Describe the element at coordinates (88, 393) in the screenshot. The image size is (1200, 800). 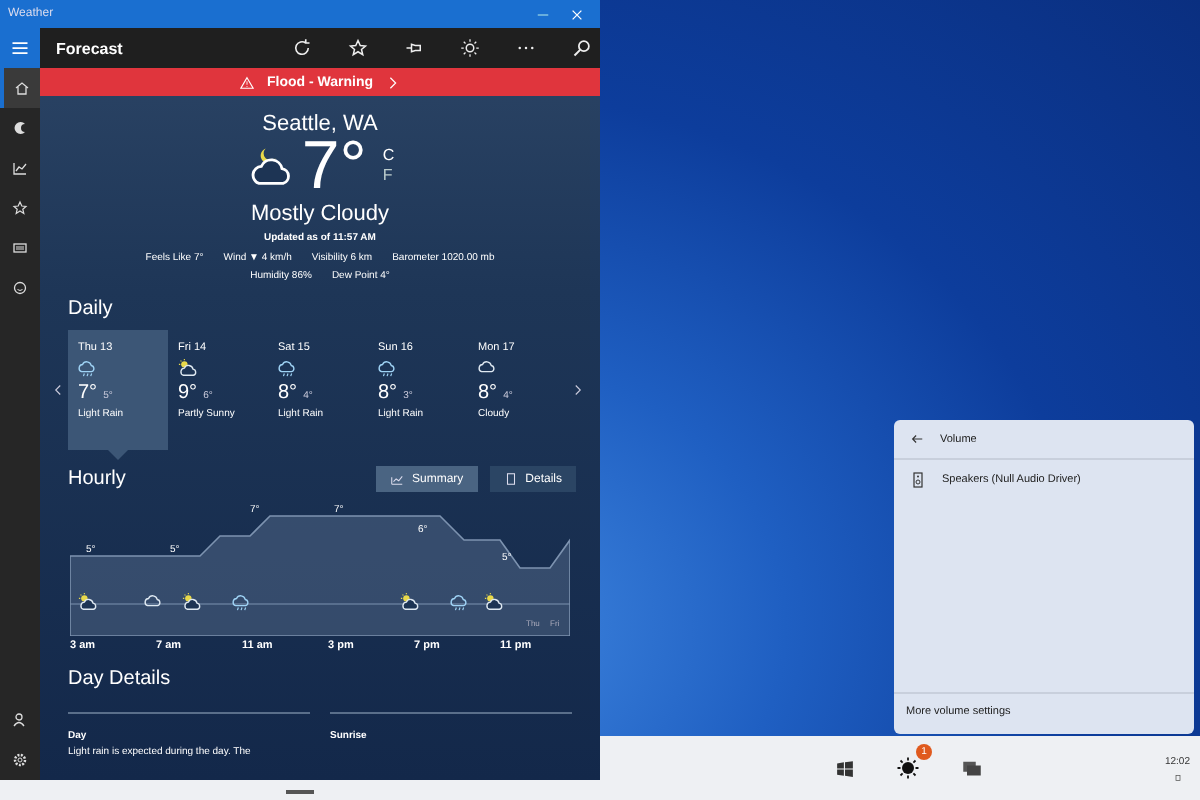
I see `high-temperature: 7°` at that location.